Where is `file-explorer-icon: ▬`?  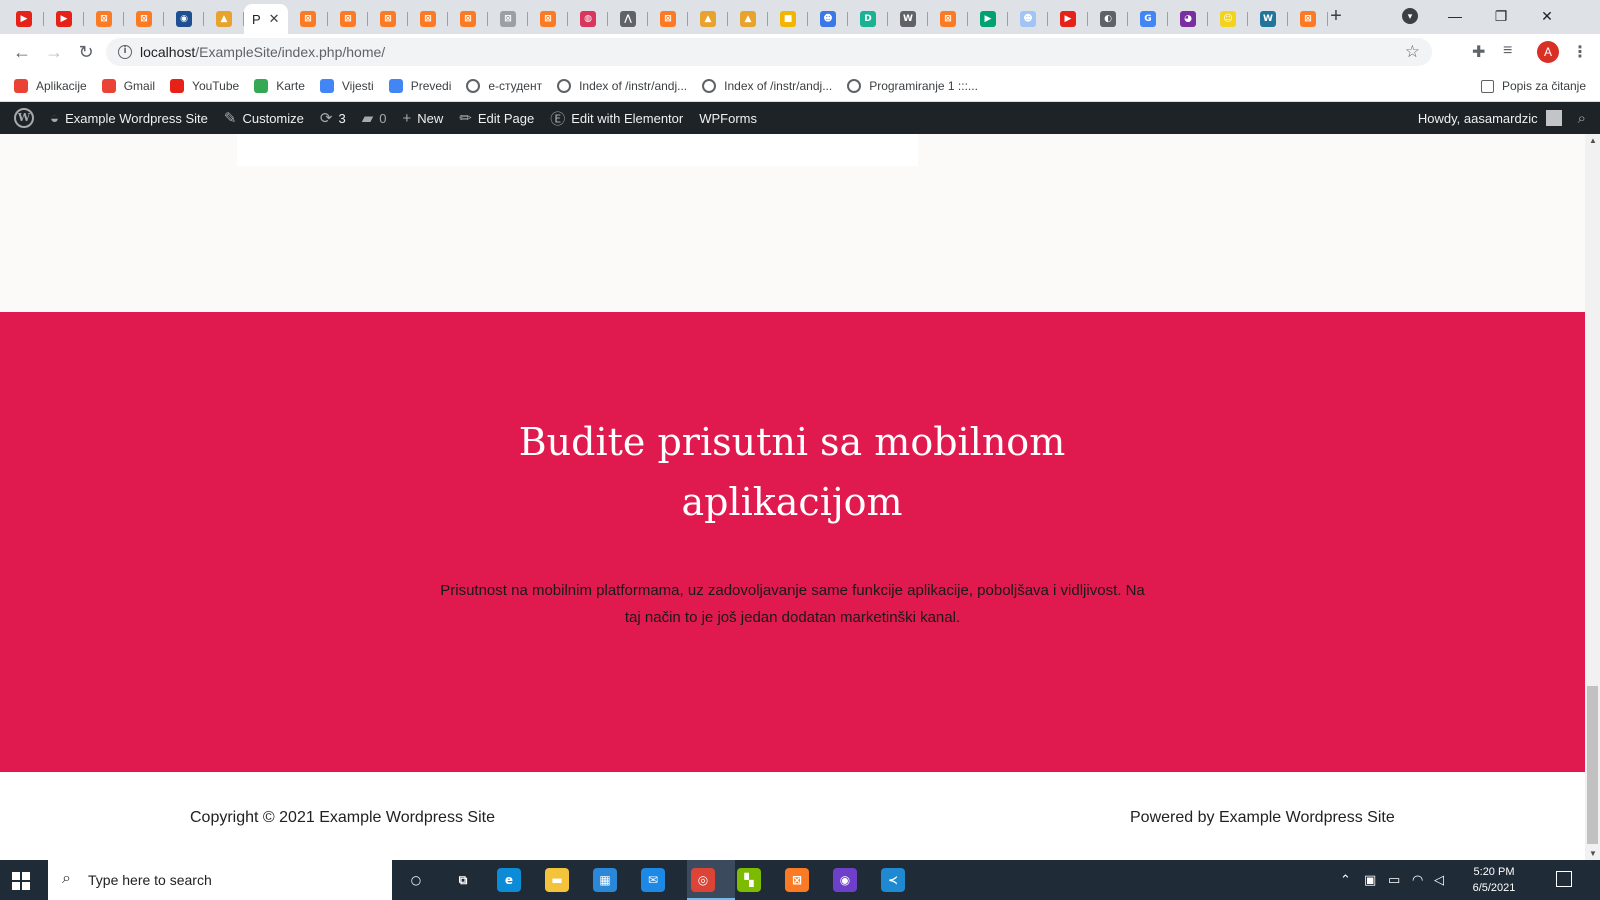
file-explorer-icon: ▬ is located at coordinates (557, 880).